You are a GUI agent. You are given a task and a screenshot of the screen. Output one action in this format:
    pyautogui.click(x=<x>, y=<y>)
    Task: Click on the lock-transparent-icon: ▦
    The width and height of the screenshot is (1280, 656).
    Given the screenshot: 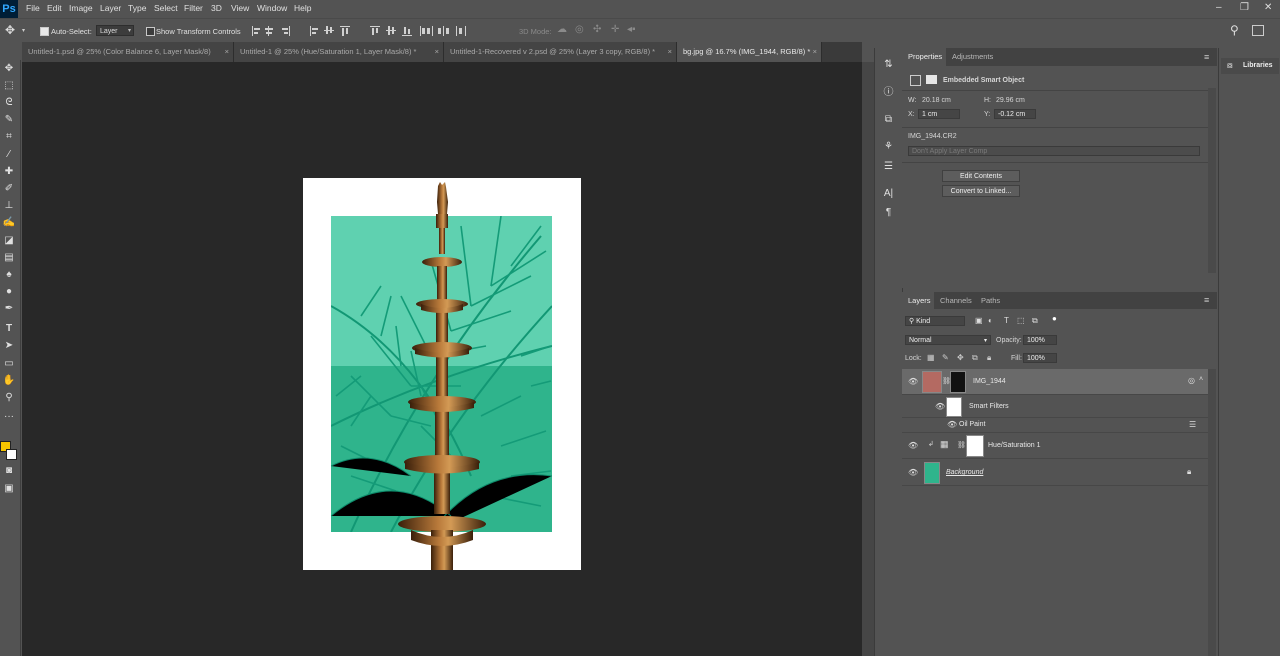 What is the action you would take?
    pyautogui.click(x=931, y=357)
    